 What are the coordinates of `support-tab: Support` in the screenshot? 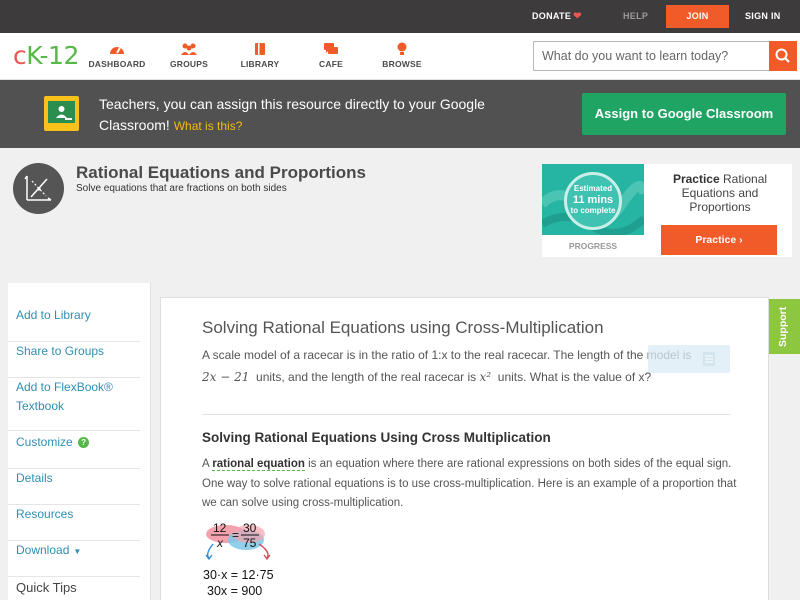 It's located at (784, 326).